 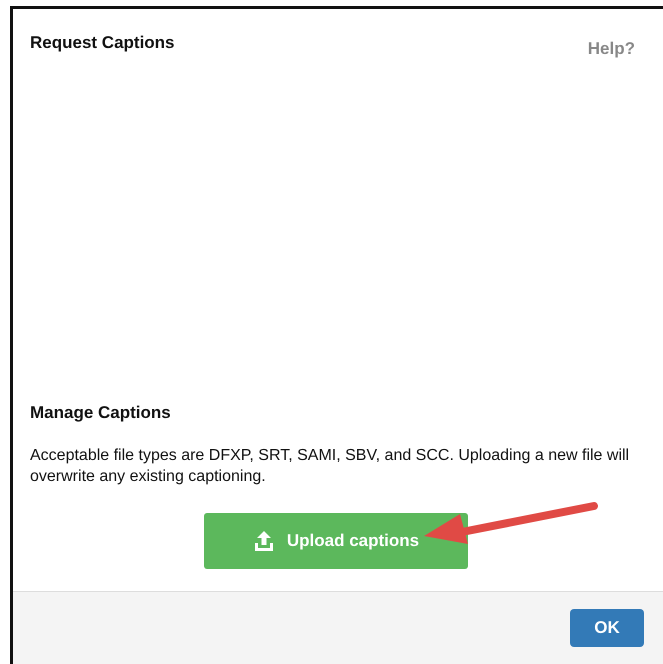 What do you see at coordinates (607, 628) in the screenshot?
I see `ok-button: OK` at bounding box center [607, 628].